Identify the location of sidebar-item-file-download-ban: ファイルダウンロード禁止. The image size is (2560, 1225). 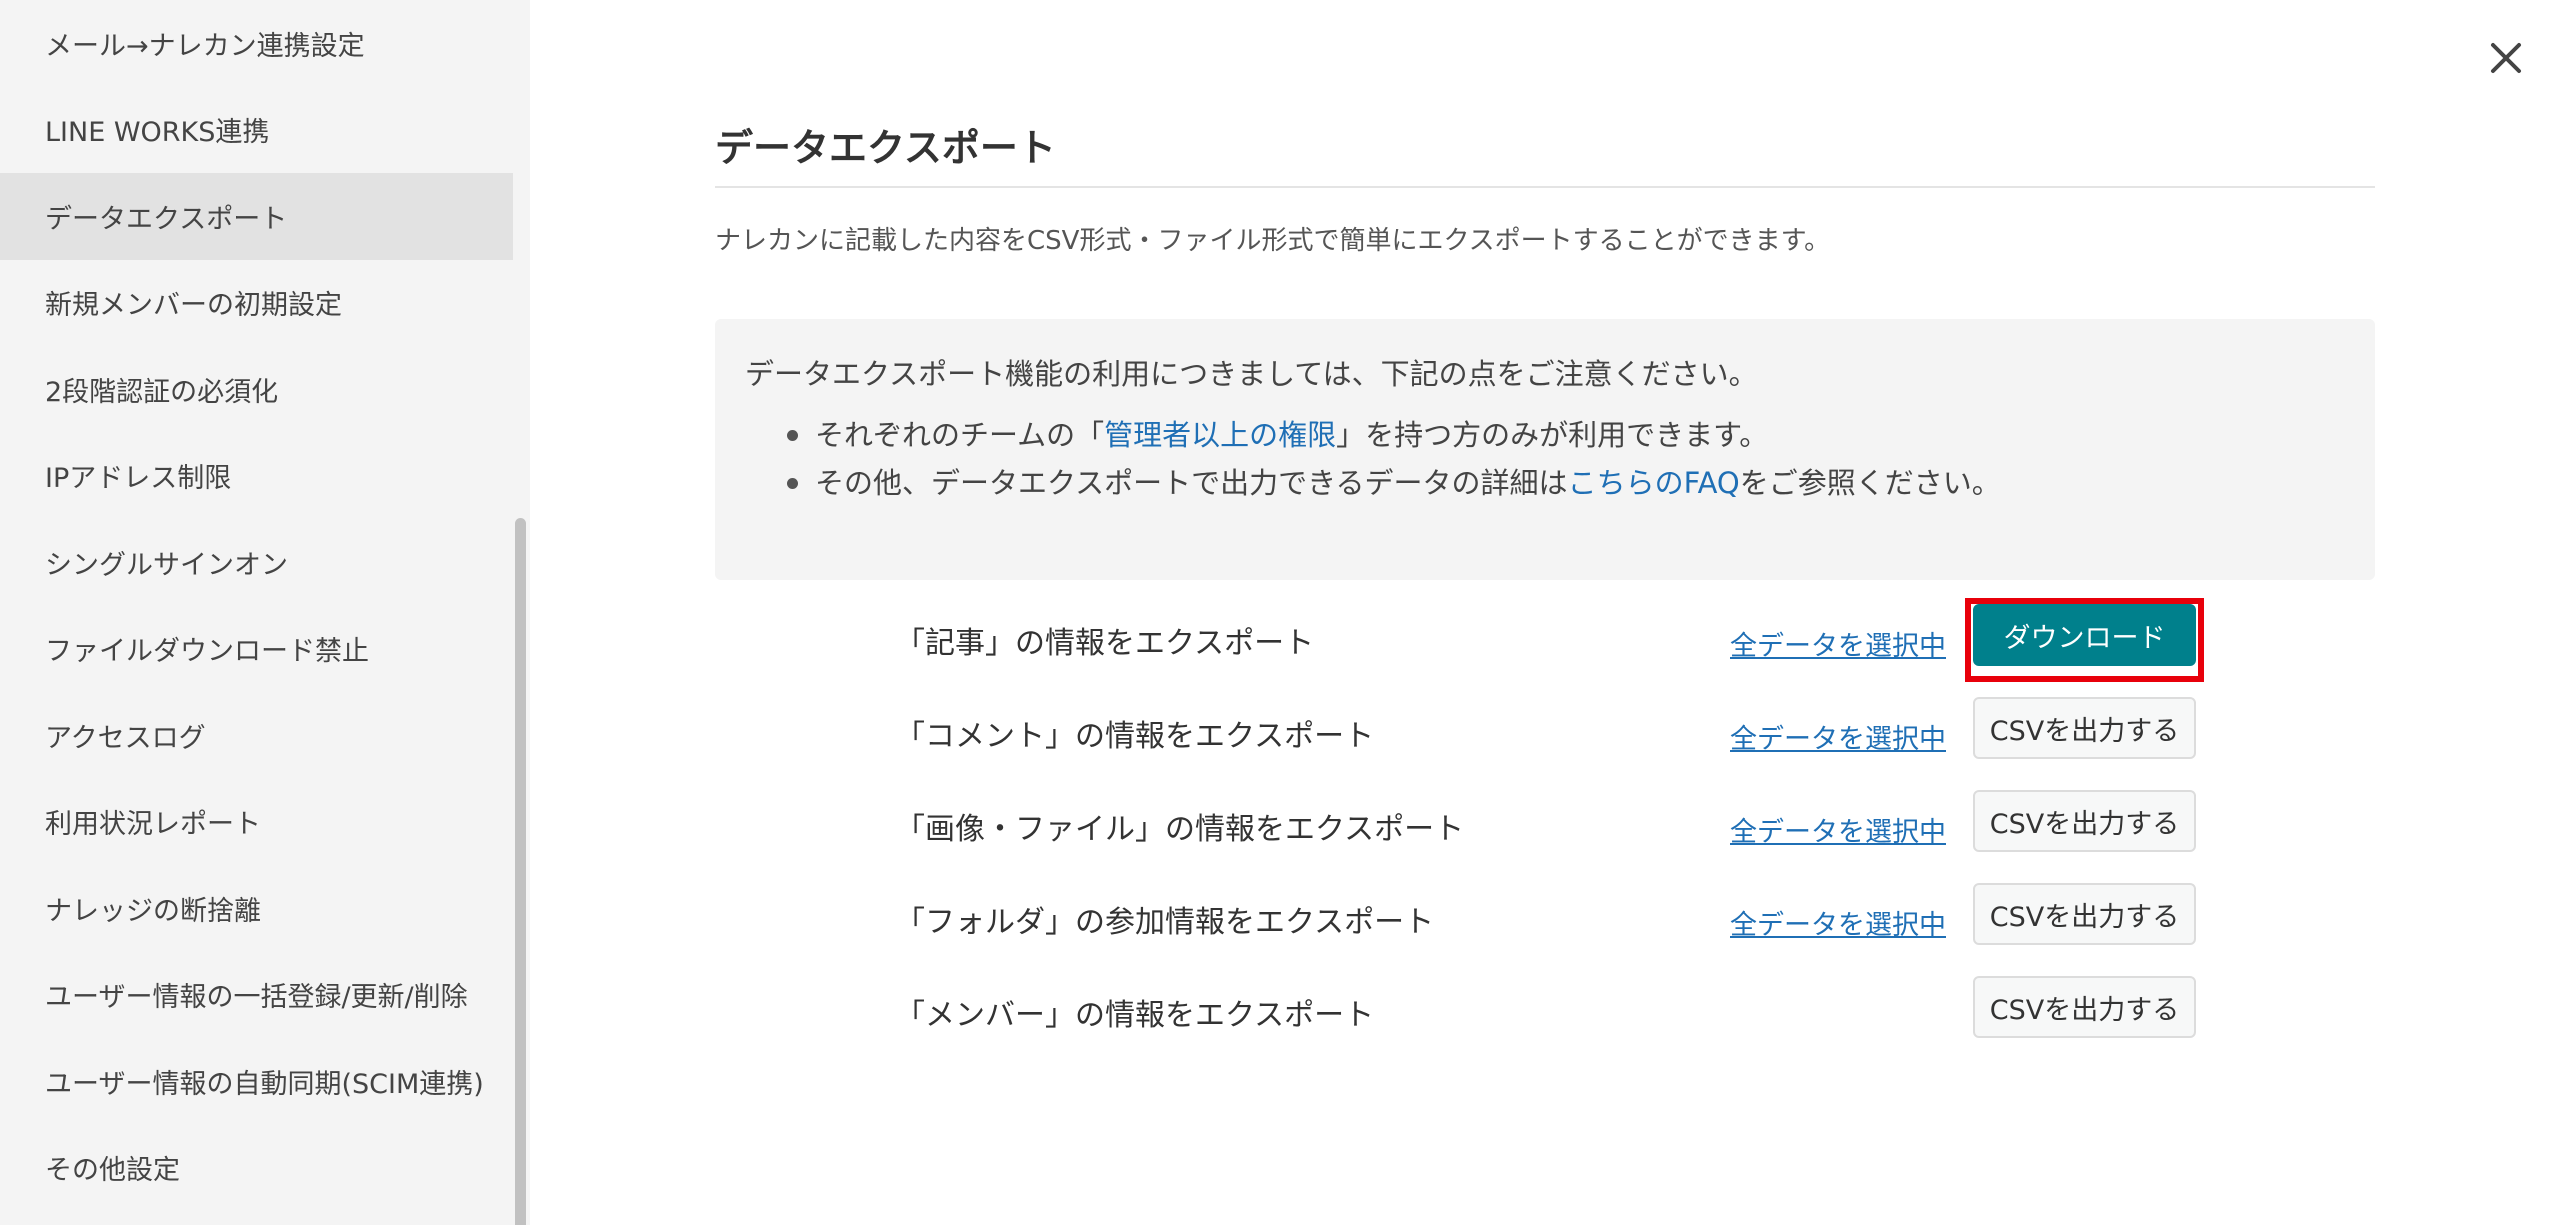
(256, 649).